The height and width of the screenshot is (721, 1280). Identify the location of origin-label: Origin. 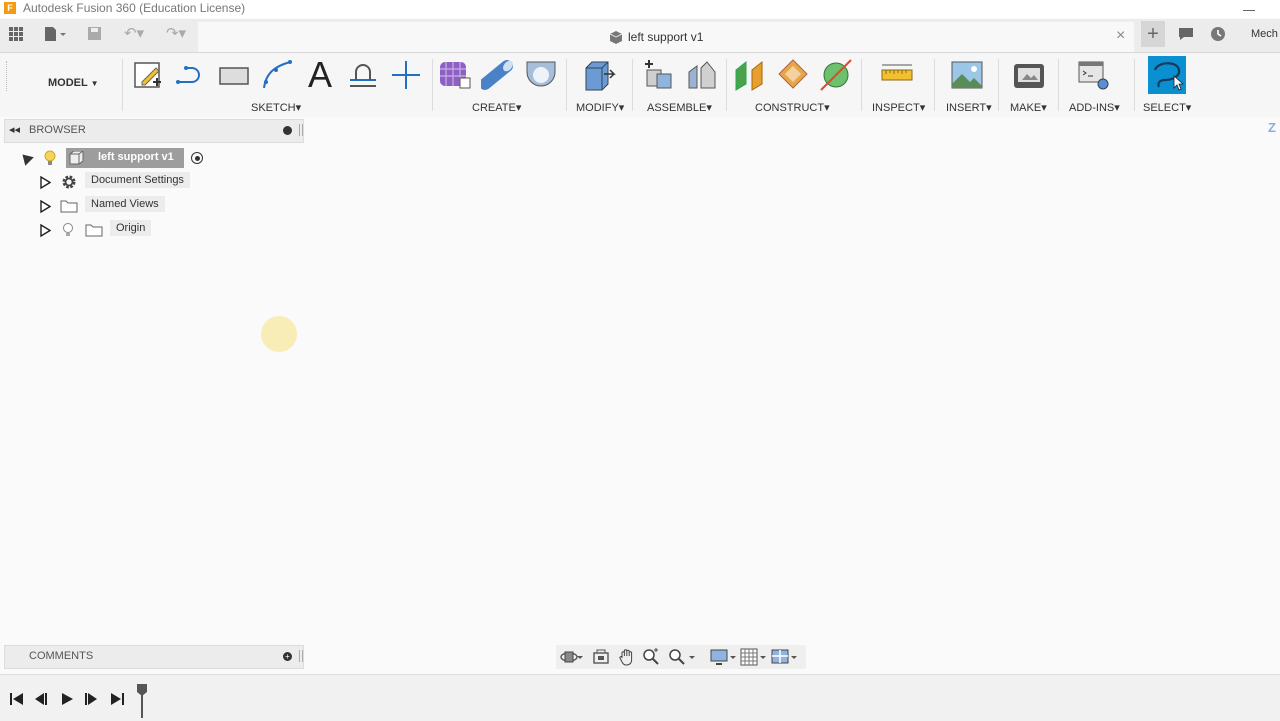
(131, 228).